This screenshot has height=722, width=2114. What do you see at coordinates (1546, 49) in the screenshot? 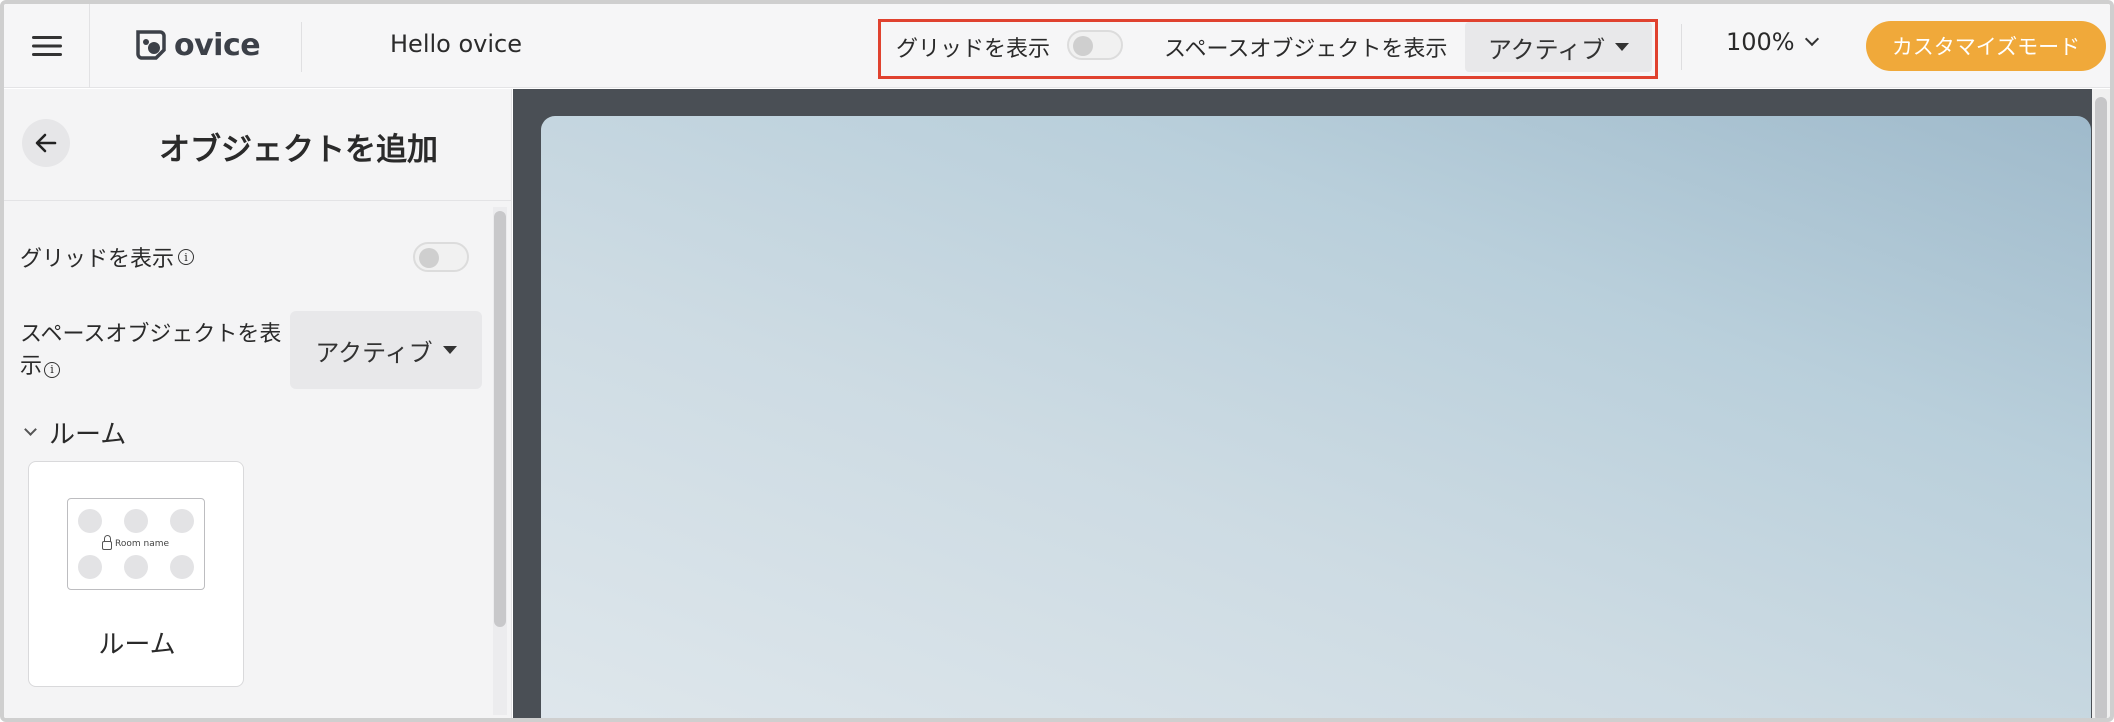
I see `header-space-objects-value: アクティブ` at bounding box center [1546, 49].